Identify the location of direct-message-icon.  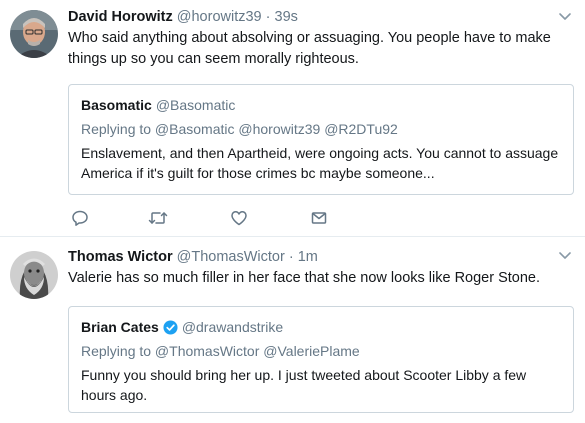
(319, 218).